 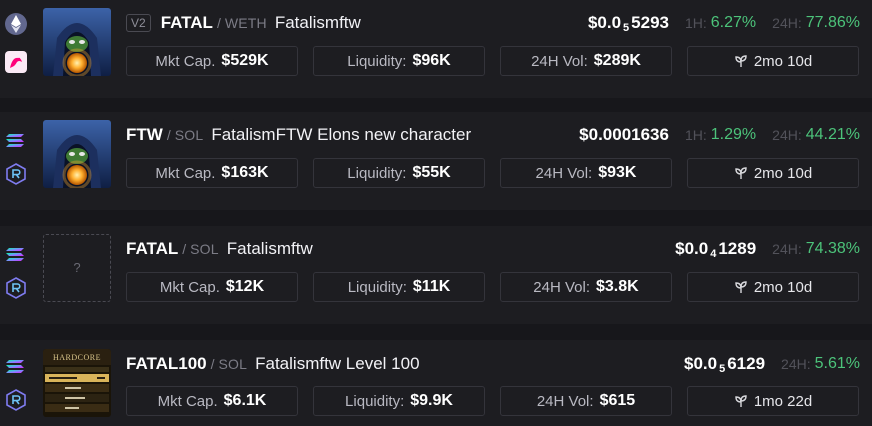 What do you see at coordinates (716, 249) in the screenshot?
I see `token-price: $0.0 4 1289` at bounding box center [716, 249].